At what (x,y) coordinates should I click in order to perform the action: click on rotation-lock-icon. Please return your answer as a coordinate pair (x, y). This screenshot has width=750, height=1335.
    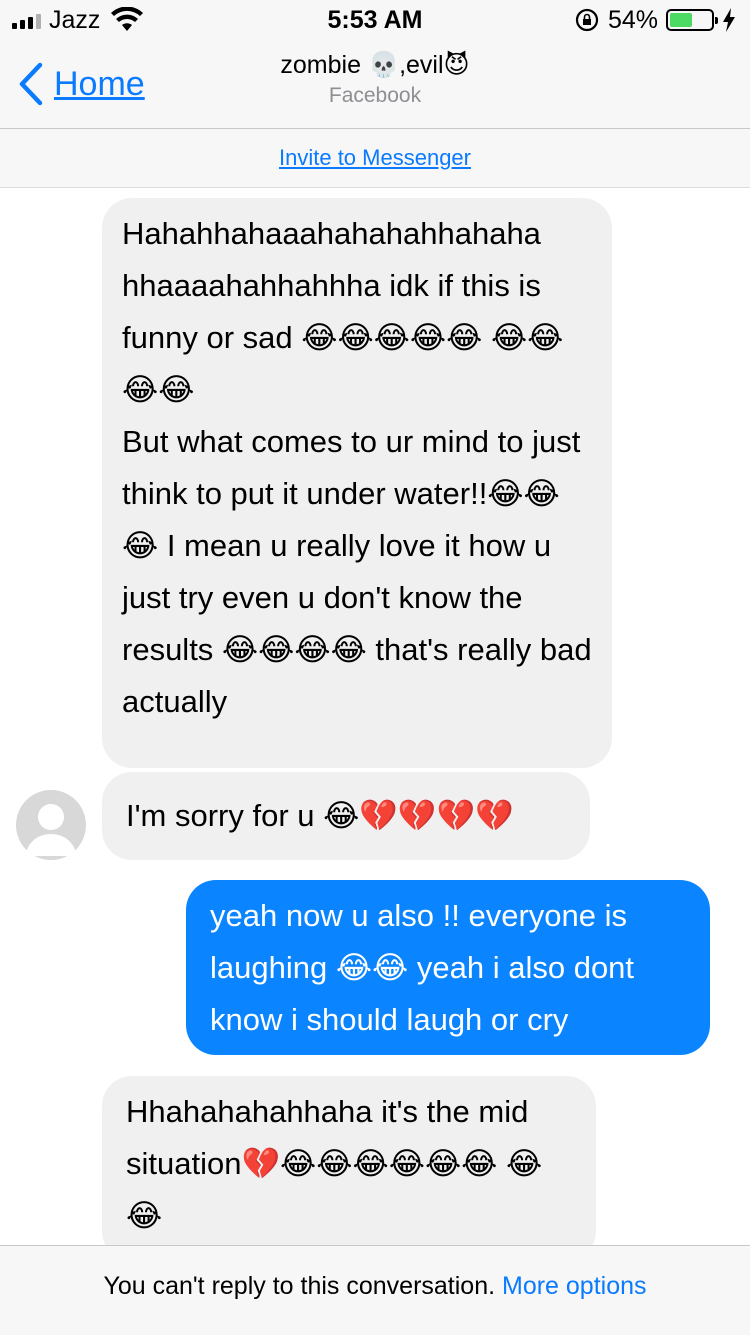
    Looking at the image, I should click on (587, 20).